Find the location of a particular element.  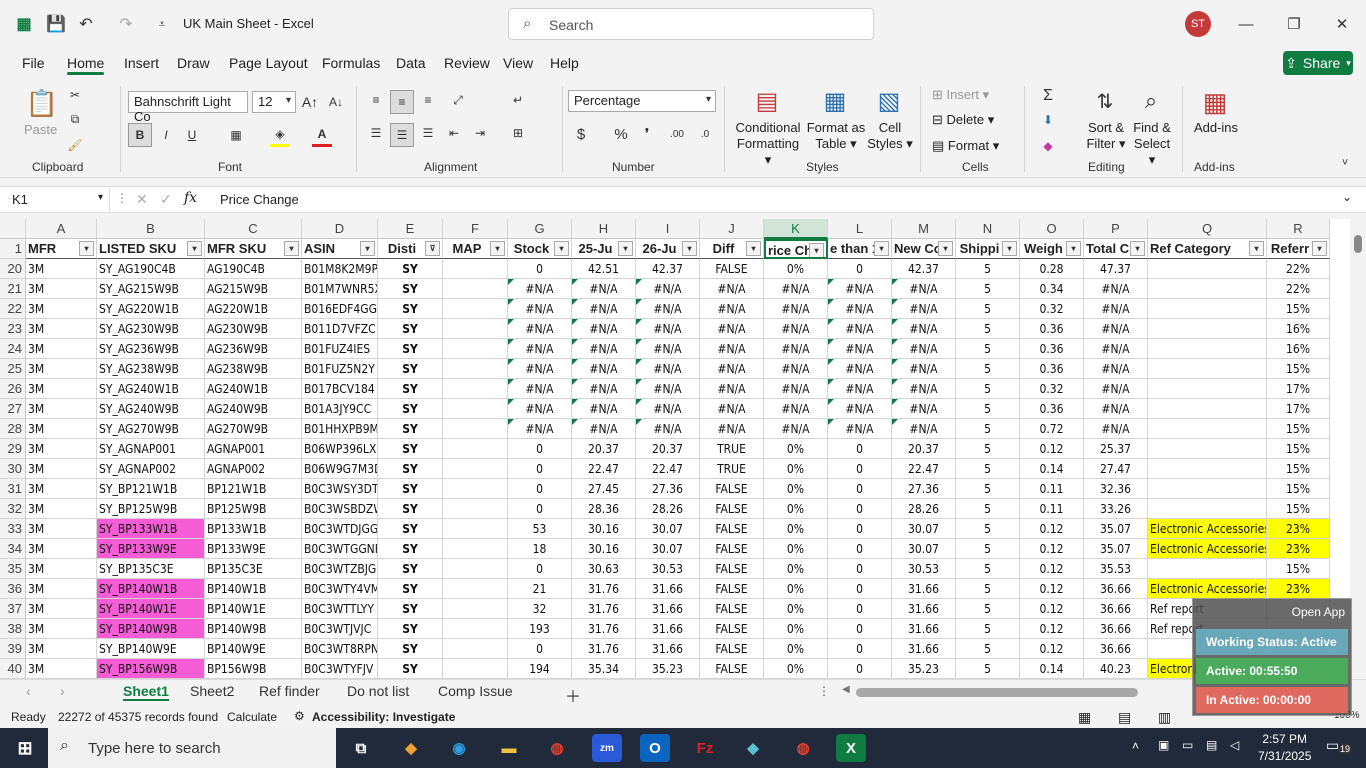

table-cell: 0.32 is located at coordinates (1052, 309).